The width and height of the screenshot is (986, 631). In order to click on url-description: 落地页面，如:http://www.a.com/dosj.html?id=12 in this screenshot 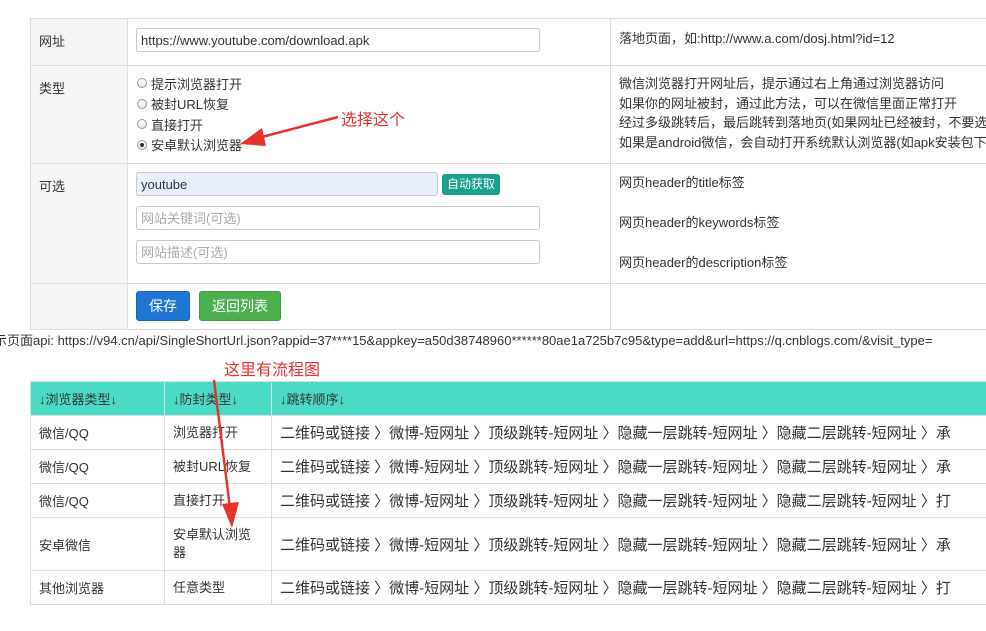, I will do `click(798, 42)`.